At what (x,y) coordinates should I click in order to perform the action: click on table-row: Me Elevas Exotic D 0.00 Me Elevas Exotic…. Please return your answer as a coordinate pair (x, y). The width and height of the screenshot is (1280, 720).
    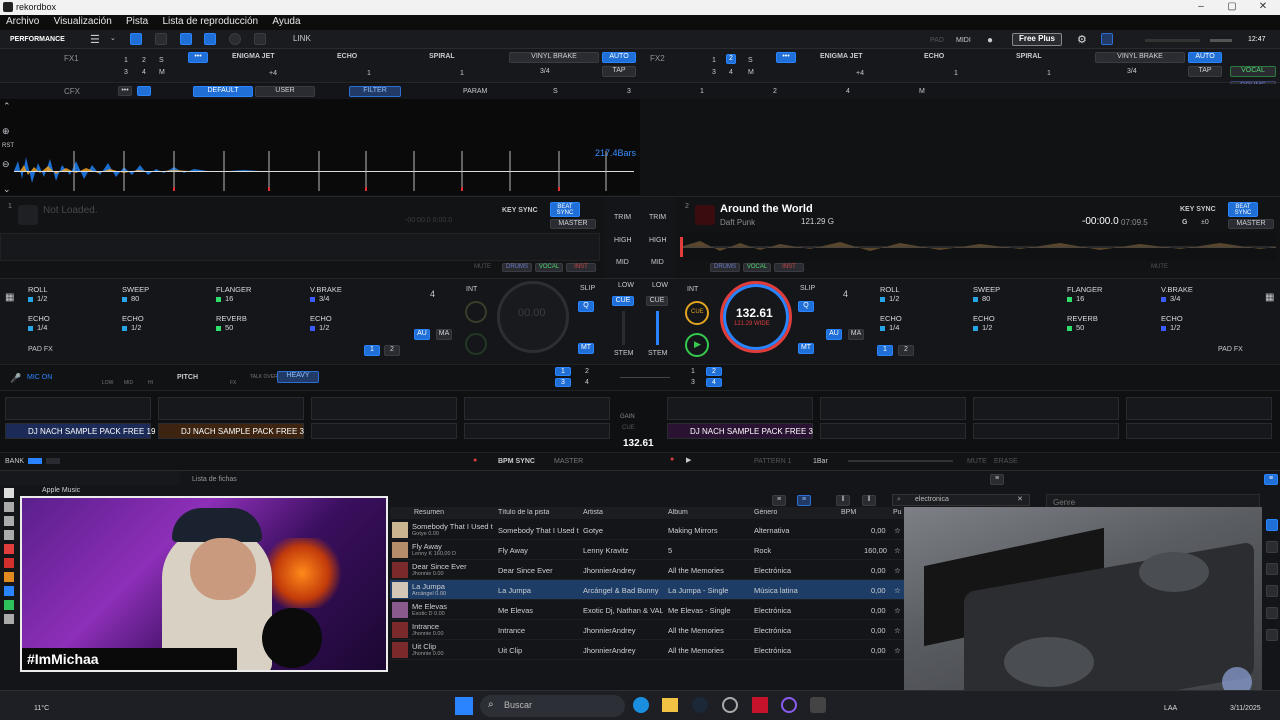
    Looking at the image, I should click on (647, 610).